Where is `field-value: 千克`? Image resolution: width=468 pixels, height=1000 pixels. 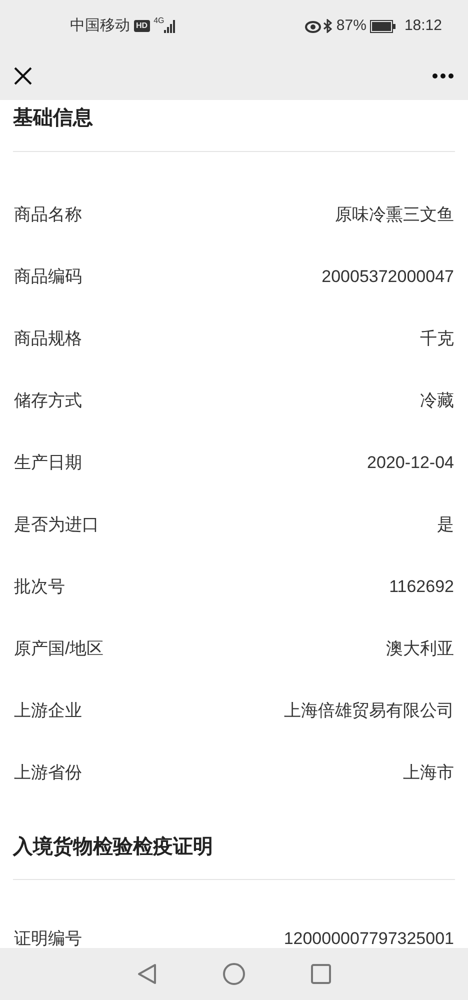
field-value: 千克 is located at coordinates (437, 339).